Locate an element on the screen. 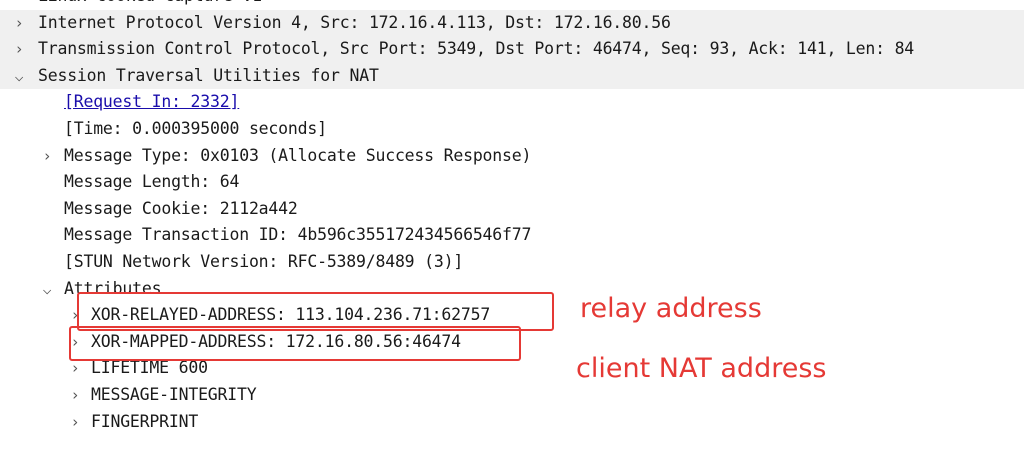  tree-row-stun: ⌵ Session Traversal Utilities for NAT is located at coordinates (512, 76).